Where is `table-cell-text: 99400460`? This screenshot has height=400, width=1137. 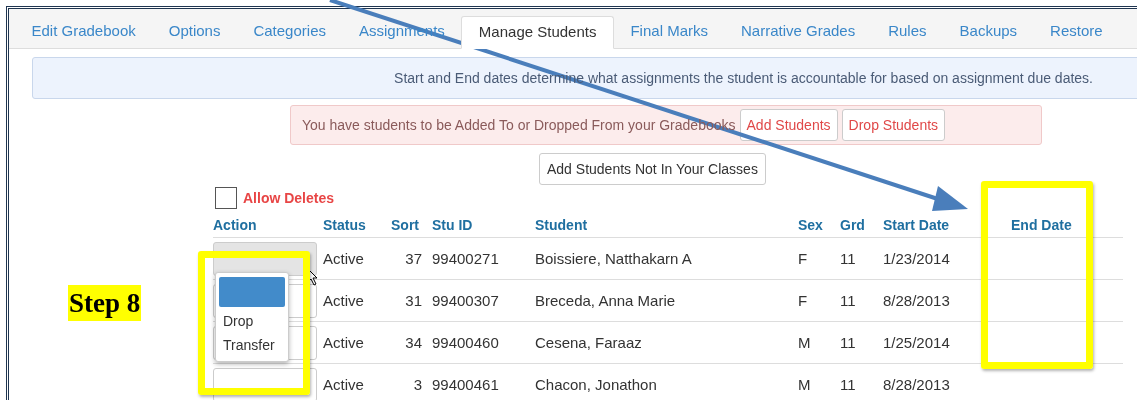
table-cell-text: 99400460 is located at coordinates (466, 342).